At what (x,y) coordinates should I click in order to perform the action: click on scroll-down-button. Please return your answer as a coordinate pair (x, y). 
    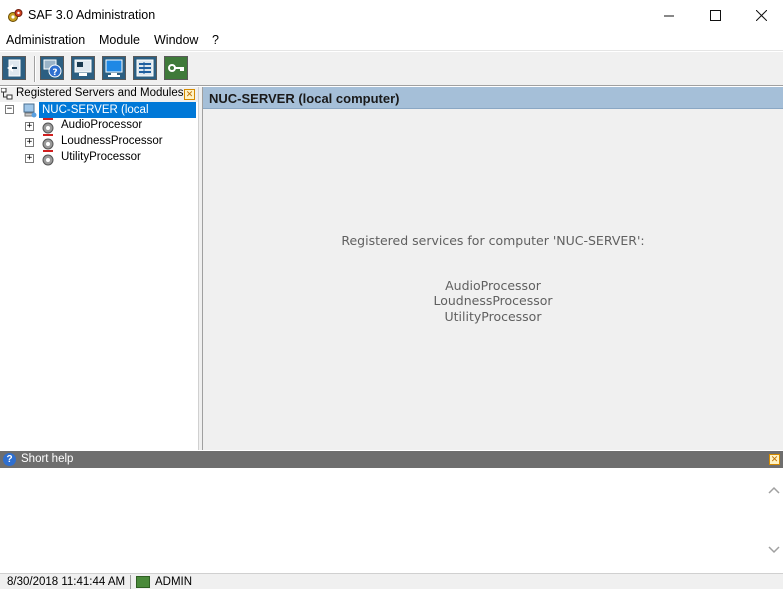
    Looking at the image, I should click on (774, 551).